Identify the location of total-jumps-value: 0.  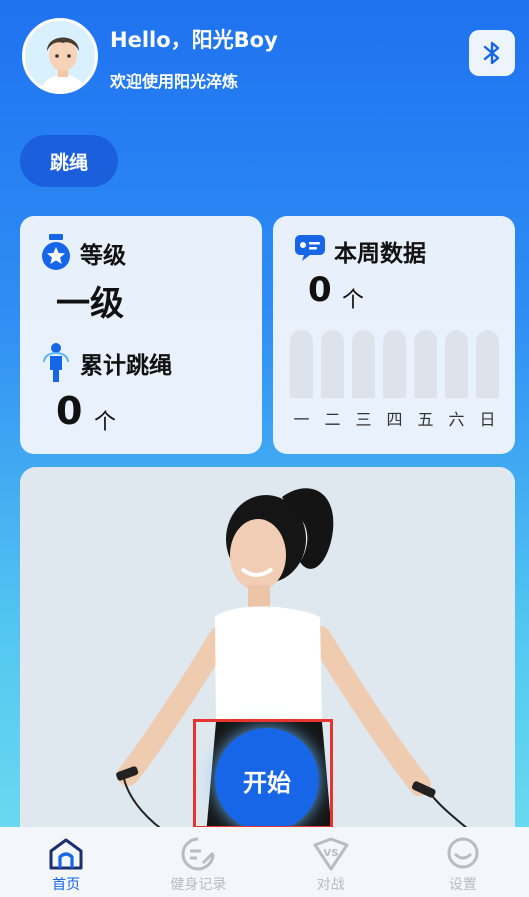
(69, 411).